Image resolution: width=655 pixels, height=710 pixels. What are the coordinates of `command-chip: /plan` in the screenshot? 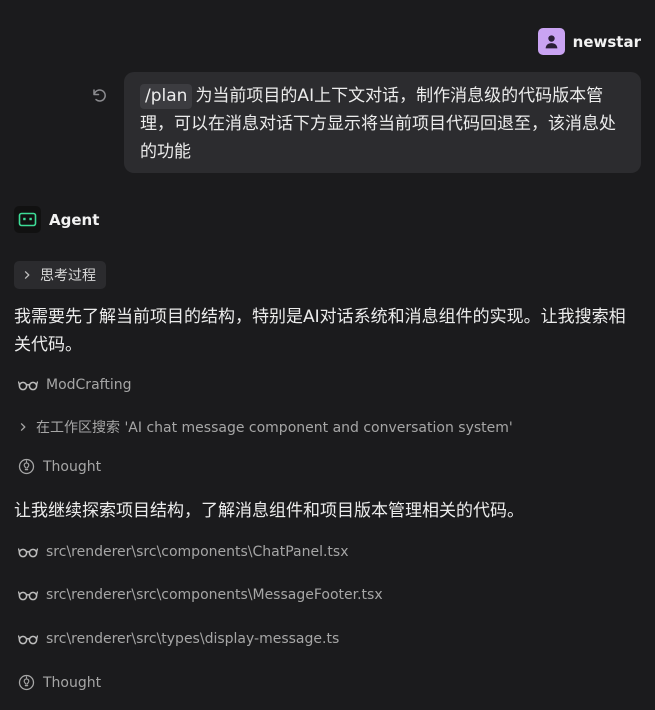 It's located at (166, 96).